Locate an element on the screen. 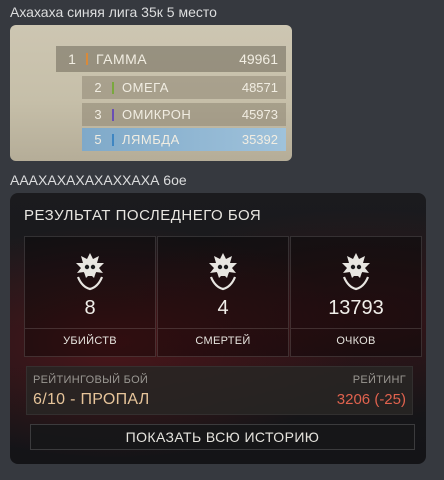  rating-label: РЕЙТИНГ is located at coordinates (379, 380).